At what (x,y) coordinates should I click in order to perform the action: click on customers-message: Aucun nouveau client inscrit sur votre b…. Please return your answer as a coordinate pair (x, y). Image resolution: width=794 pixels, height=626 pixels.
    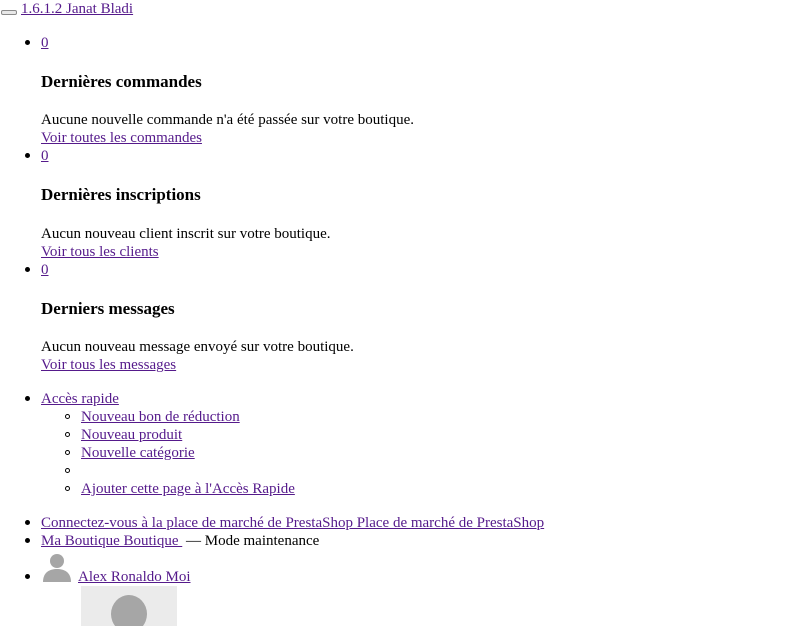
    Looking at the image, I should click on (186, 234).